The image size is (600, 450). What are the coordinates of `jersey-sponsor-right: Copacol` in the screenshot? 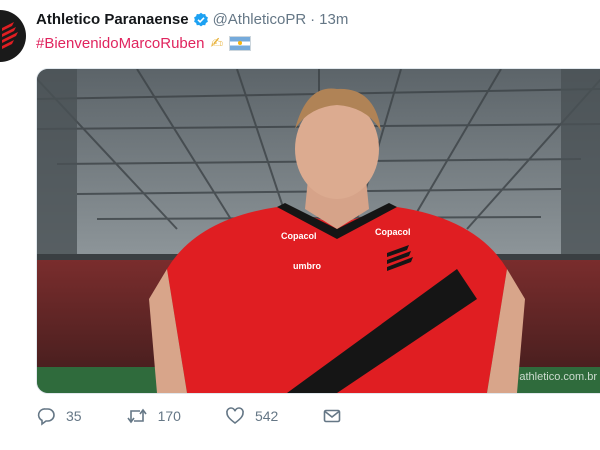 It's located at (393, 232).